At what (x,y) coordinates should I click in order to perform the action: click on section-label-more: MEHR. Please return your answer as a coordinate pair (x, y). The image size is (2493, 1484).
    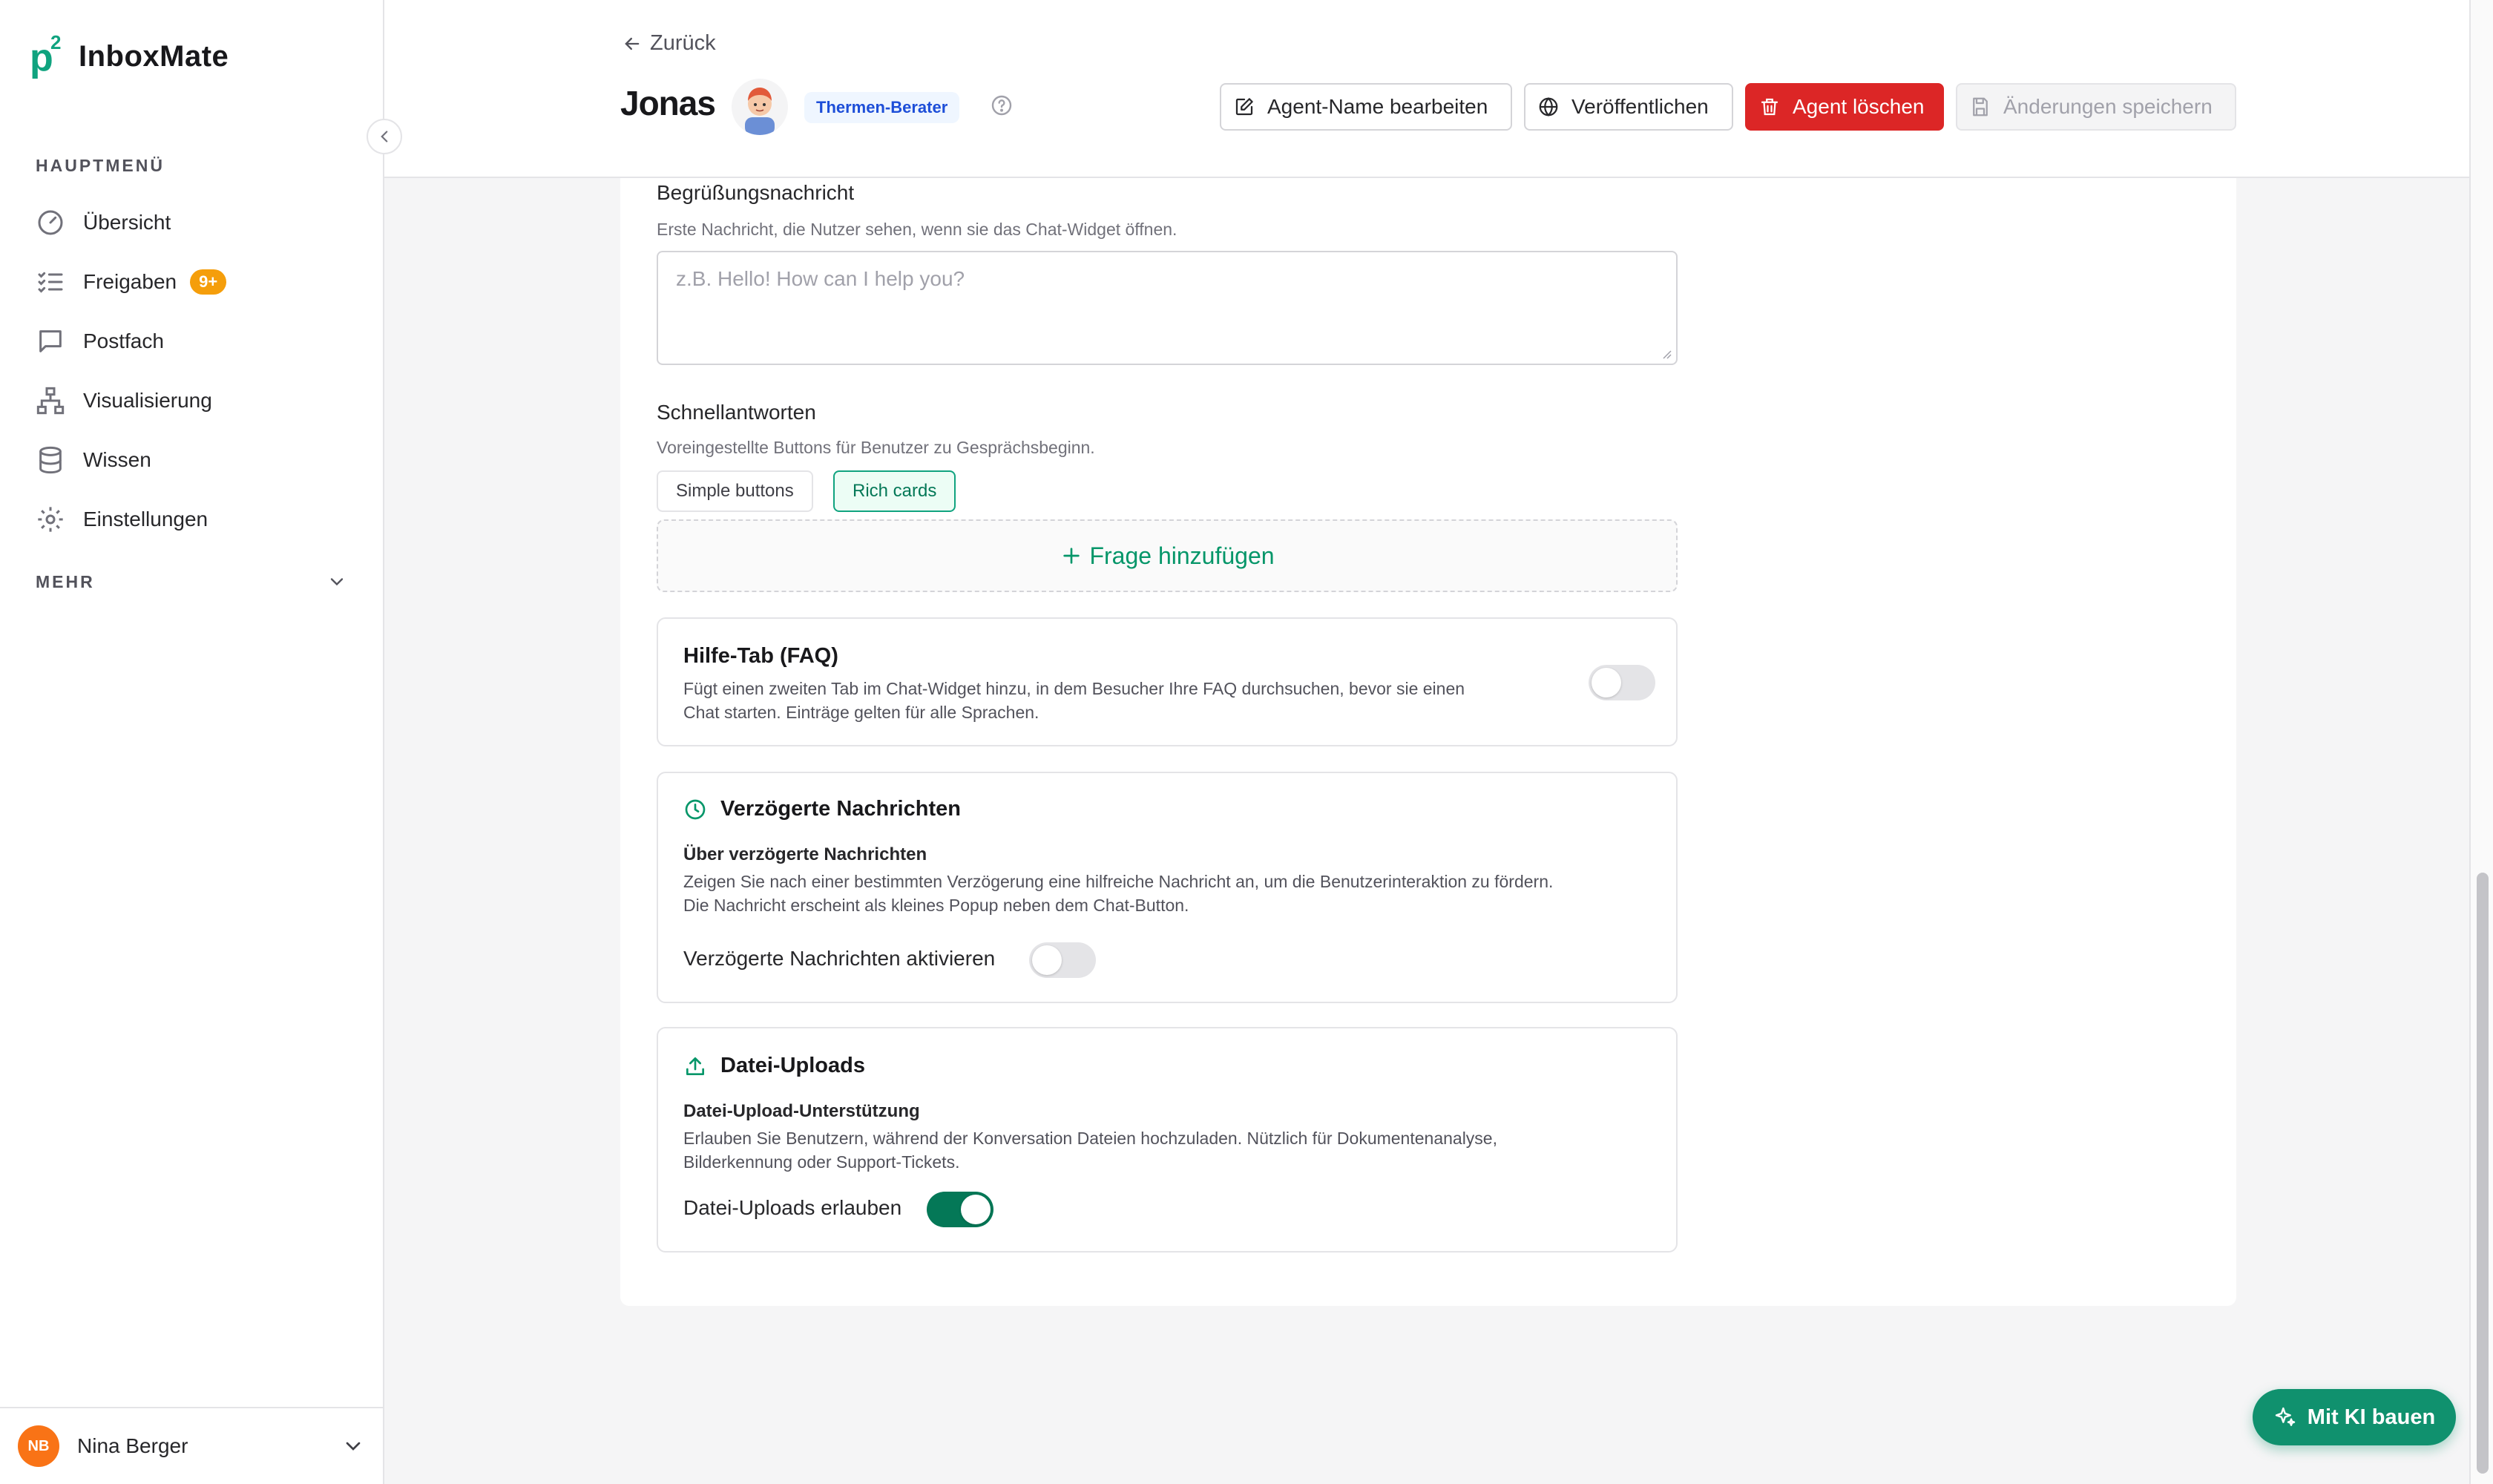
    Looking at the image, I should click on (65, 581).